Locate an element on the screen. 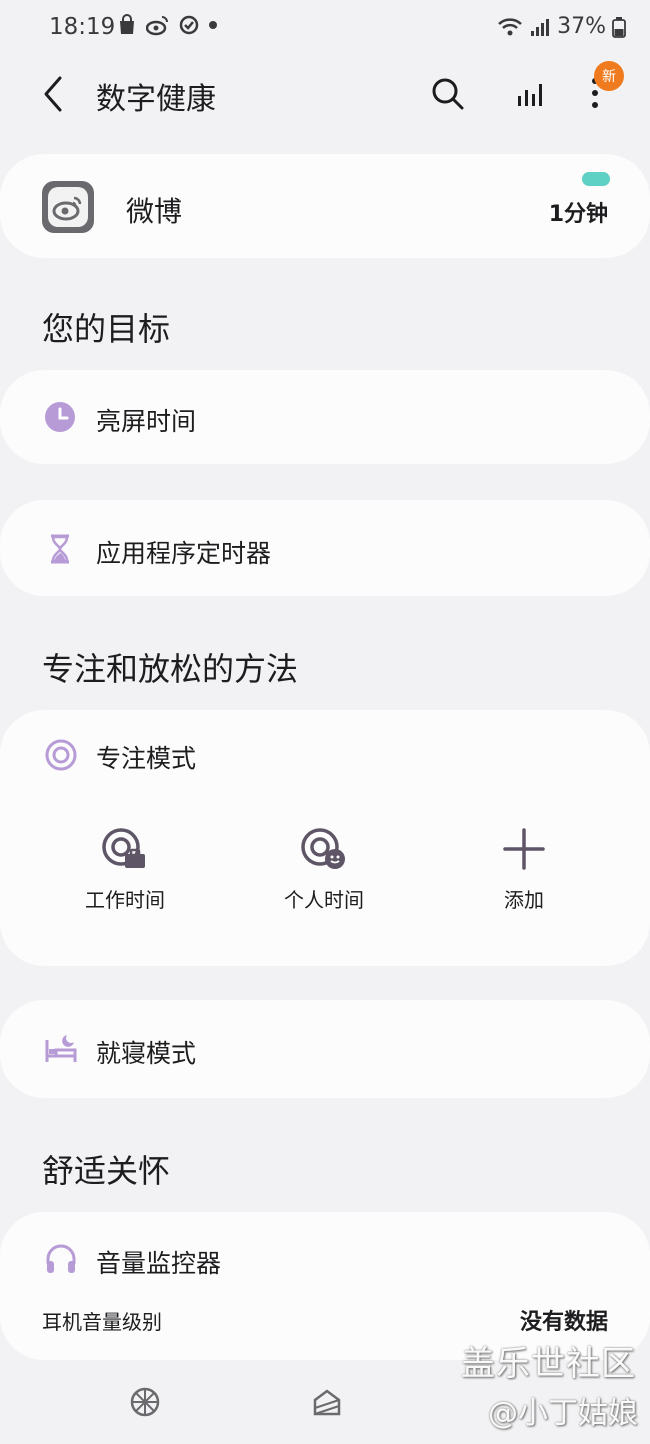  volume-monitor-label: 音量监控器 is located at coordinates (159, 1263).